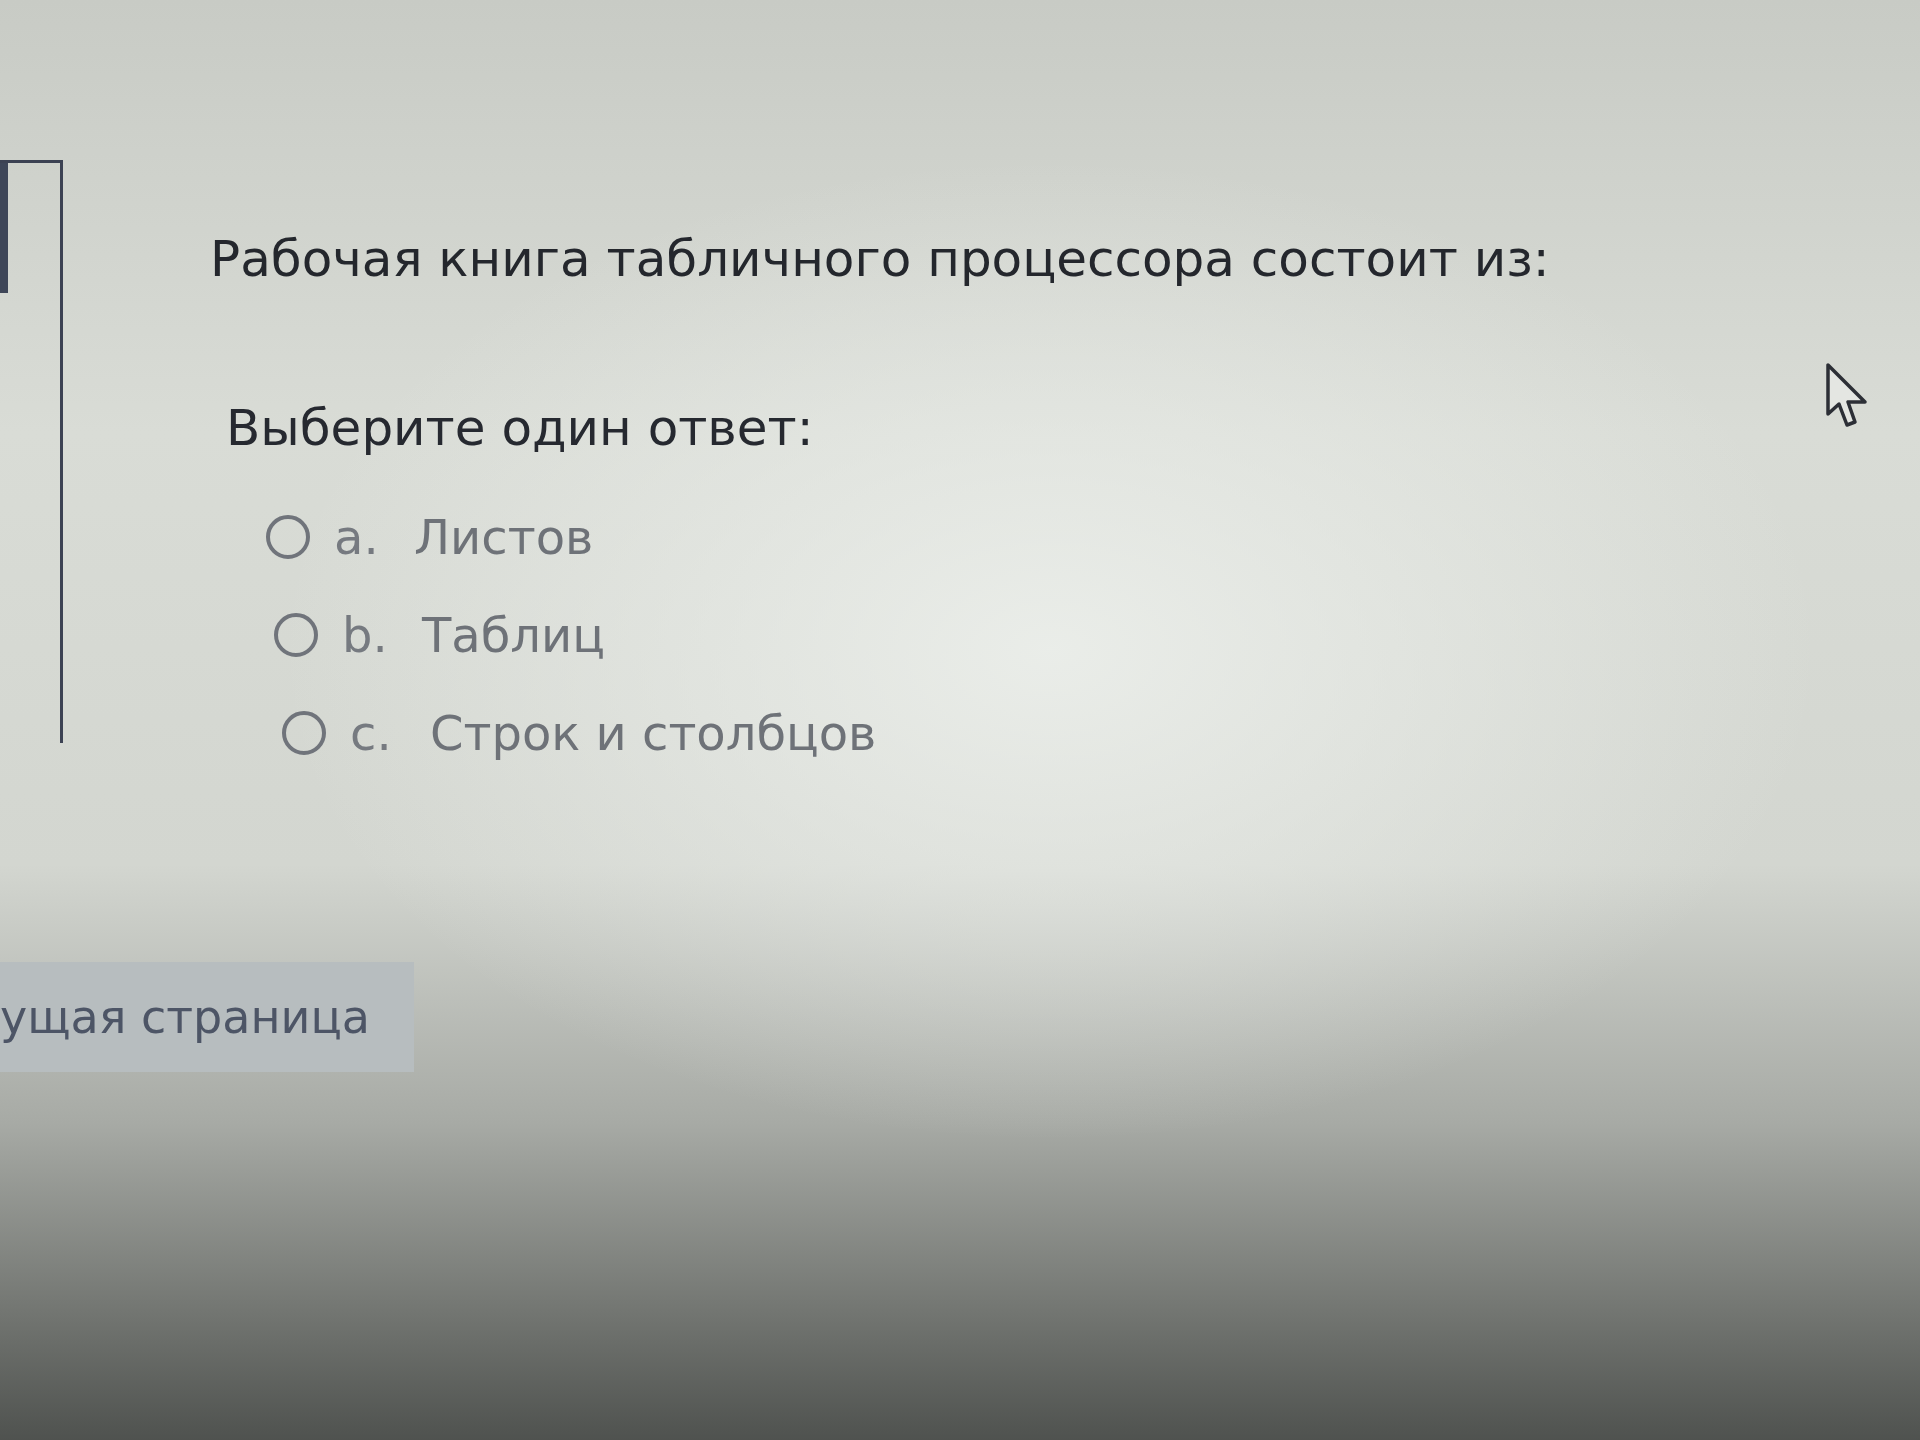  I want to click on question-text: Рабочая книга табличного процессора состоит из:, so click(880, 259).